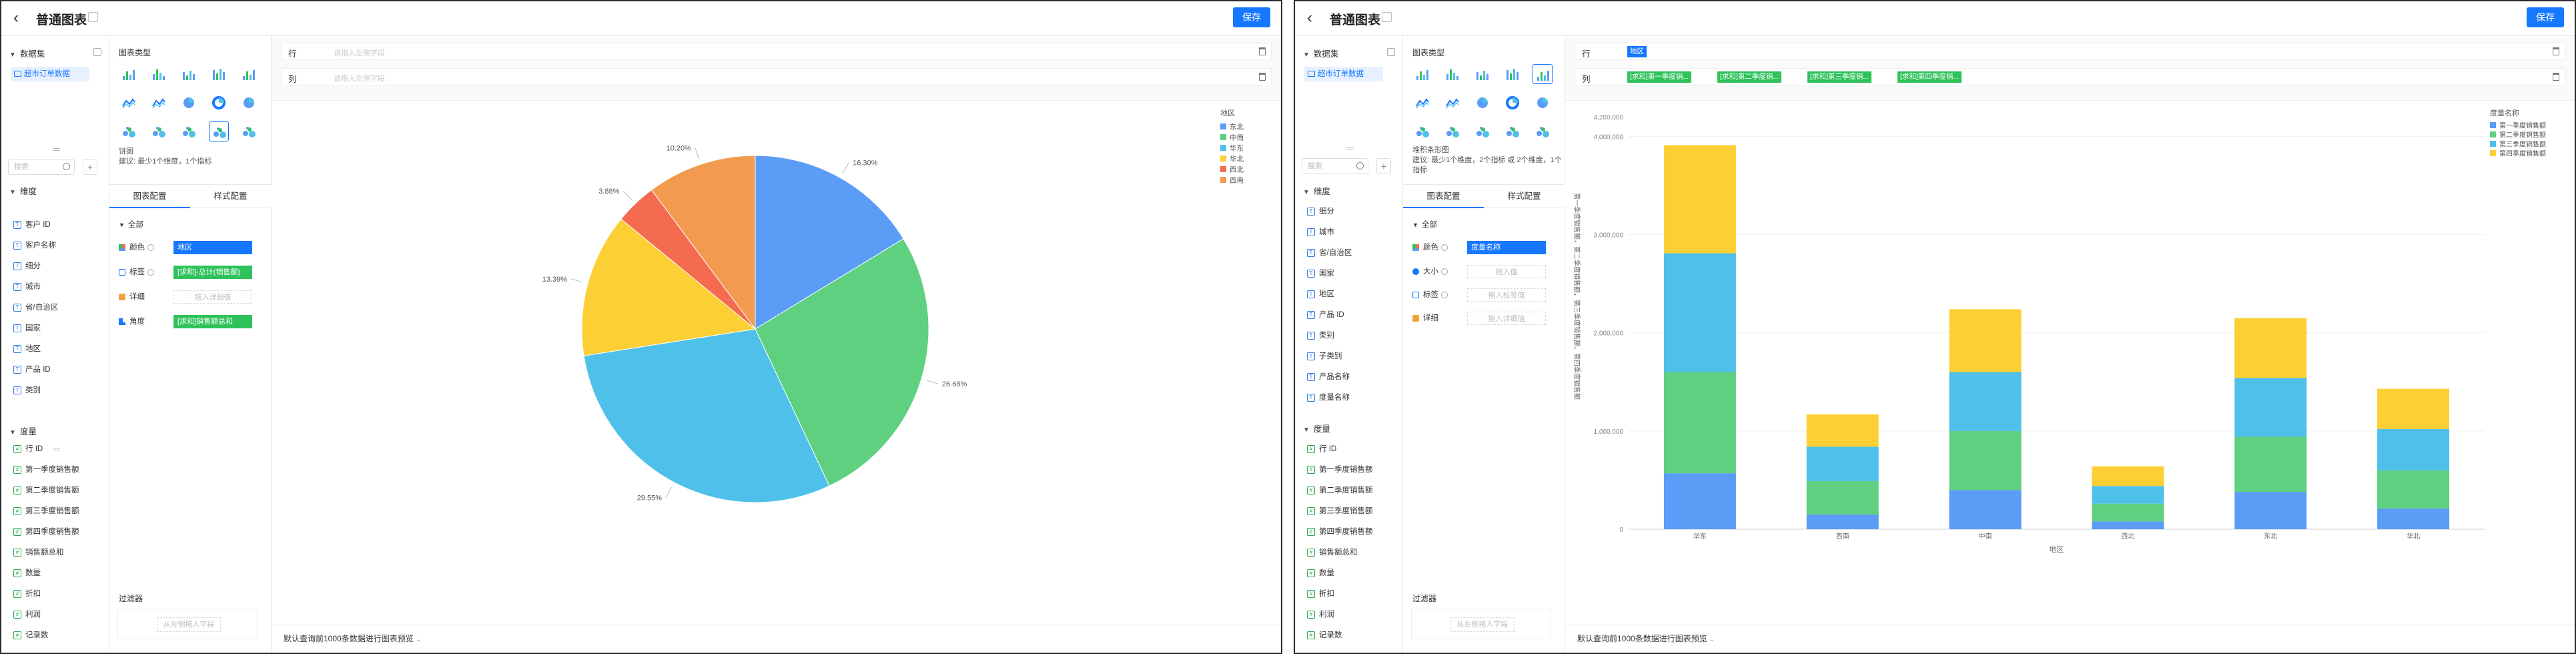 The image size is (2576, 654). What do you see at coordinates (776, 52) in the screenshot?
I see `row-shelf: 行请拖入左侧字段` at bounding box center [776, 52].